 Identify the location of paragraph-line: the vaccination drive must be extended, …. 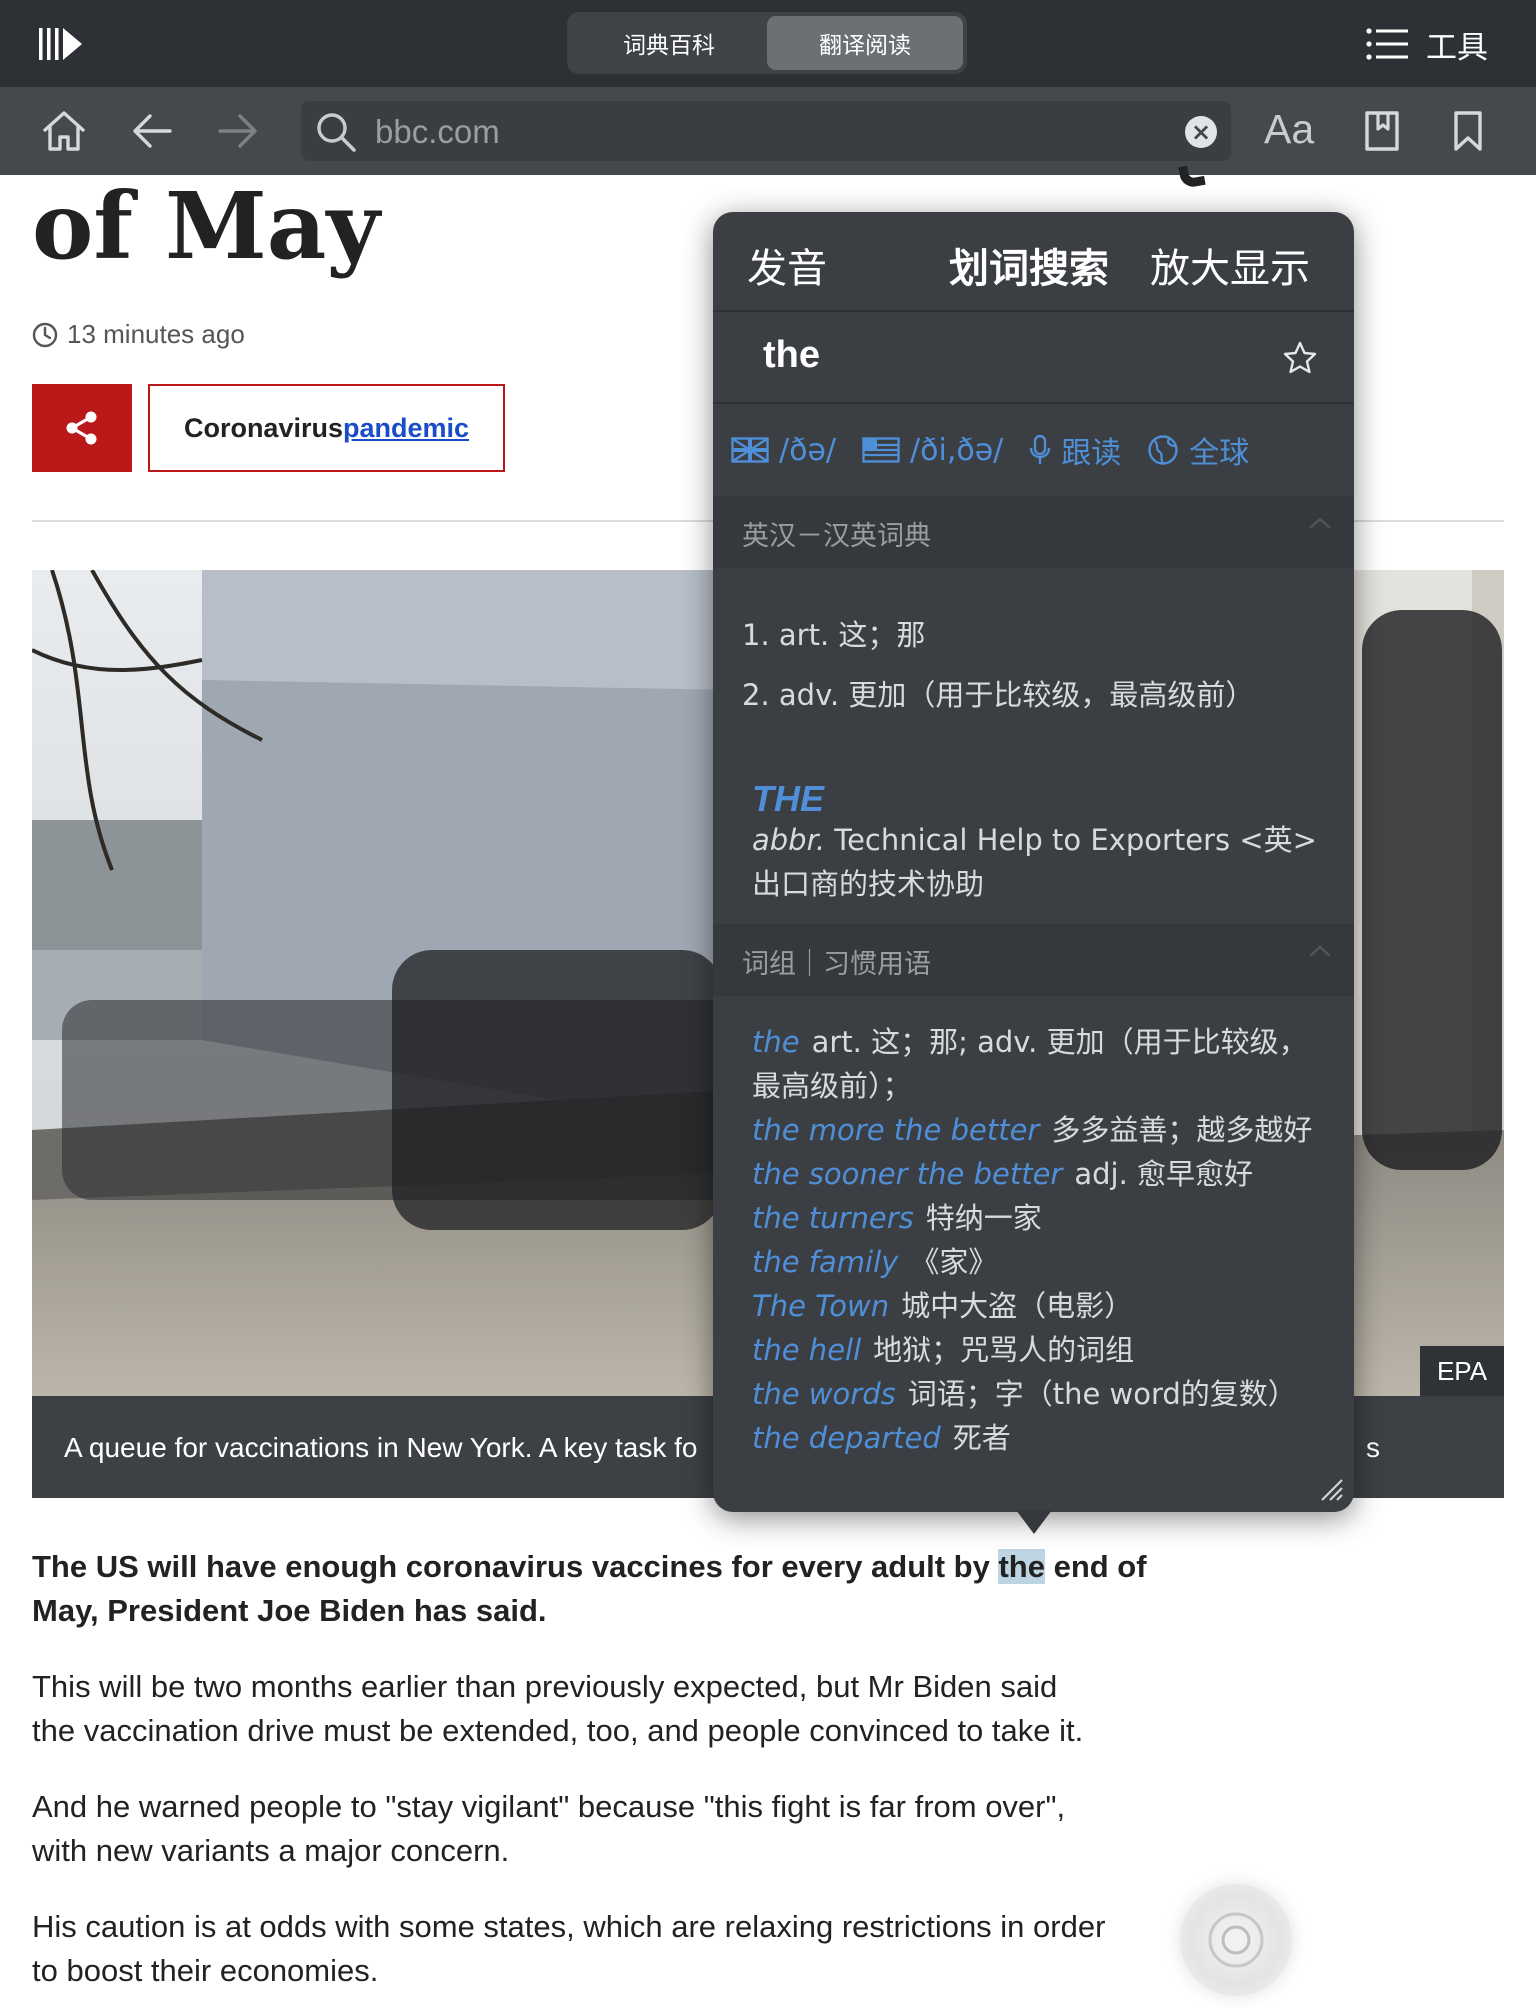
(558, 1730).